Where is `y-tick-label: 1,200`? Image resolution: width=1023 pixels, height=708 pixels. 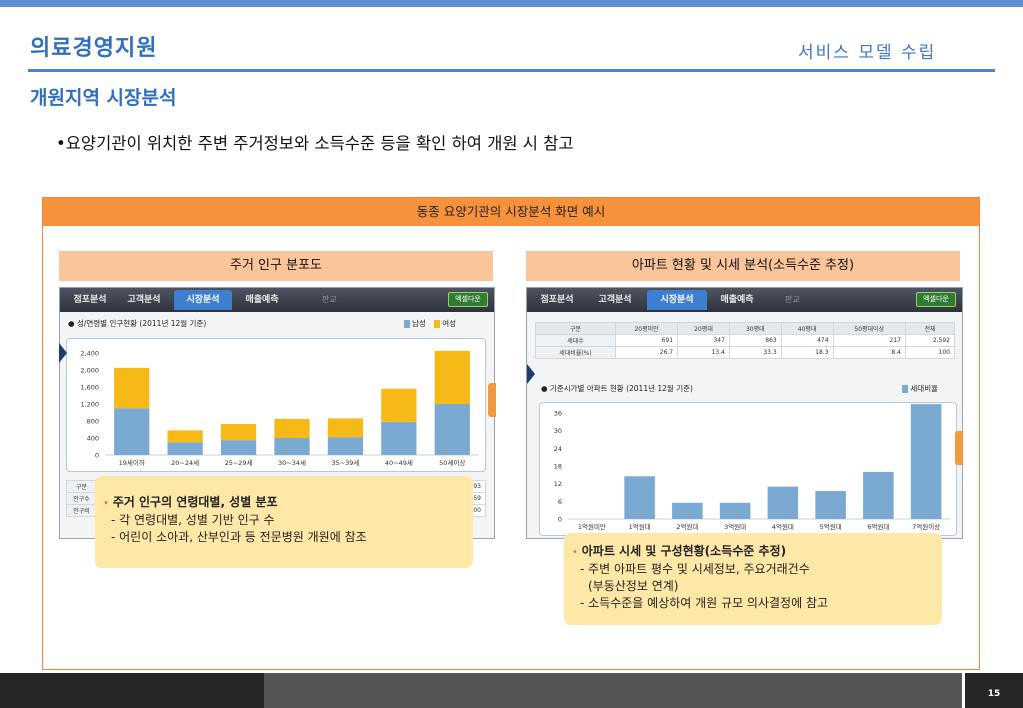 y-tick-label: 1,200 is located at coordinates (89, 405).